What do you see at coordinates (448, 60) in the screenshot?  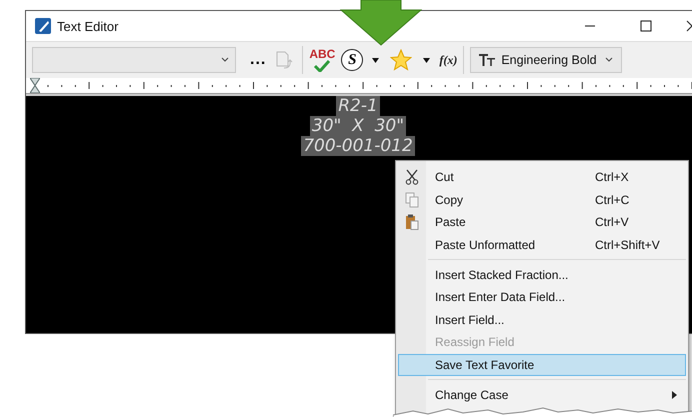 I see `field-button: f(x)` at bounding box center [448, 60].